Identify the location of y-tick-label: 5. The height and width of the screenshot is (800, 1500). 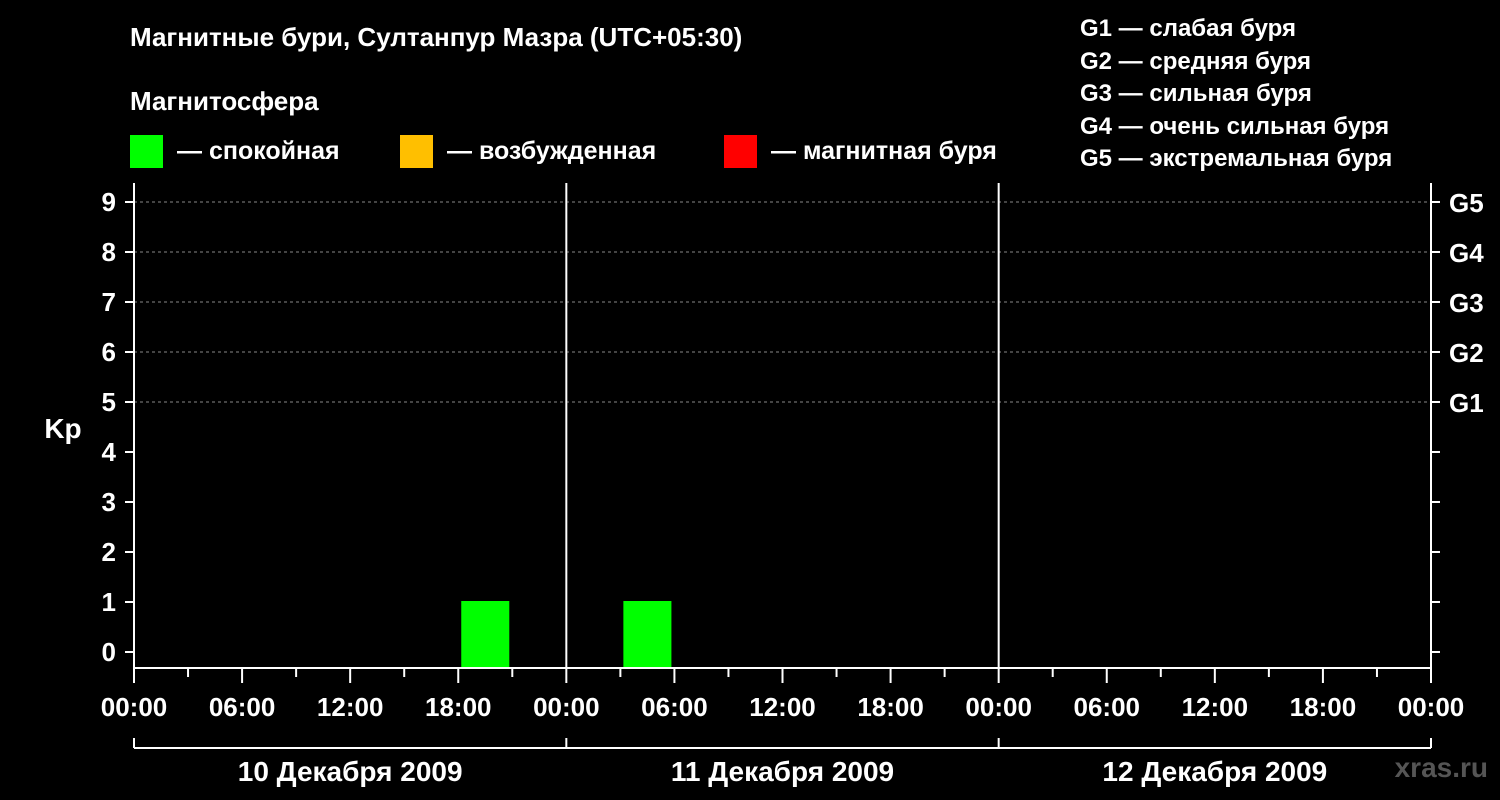
(109, 402).